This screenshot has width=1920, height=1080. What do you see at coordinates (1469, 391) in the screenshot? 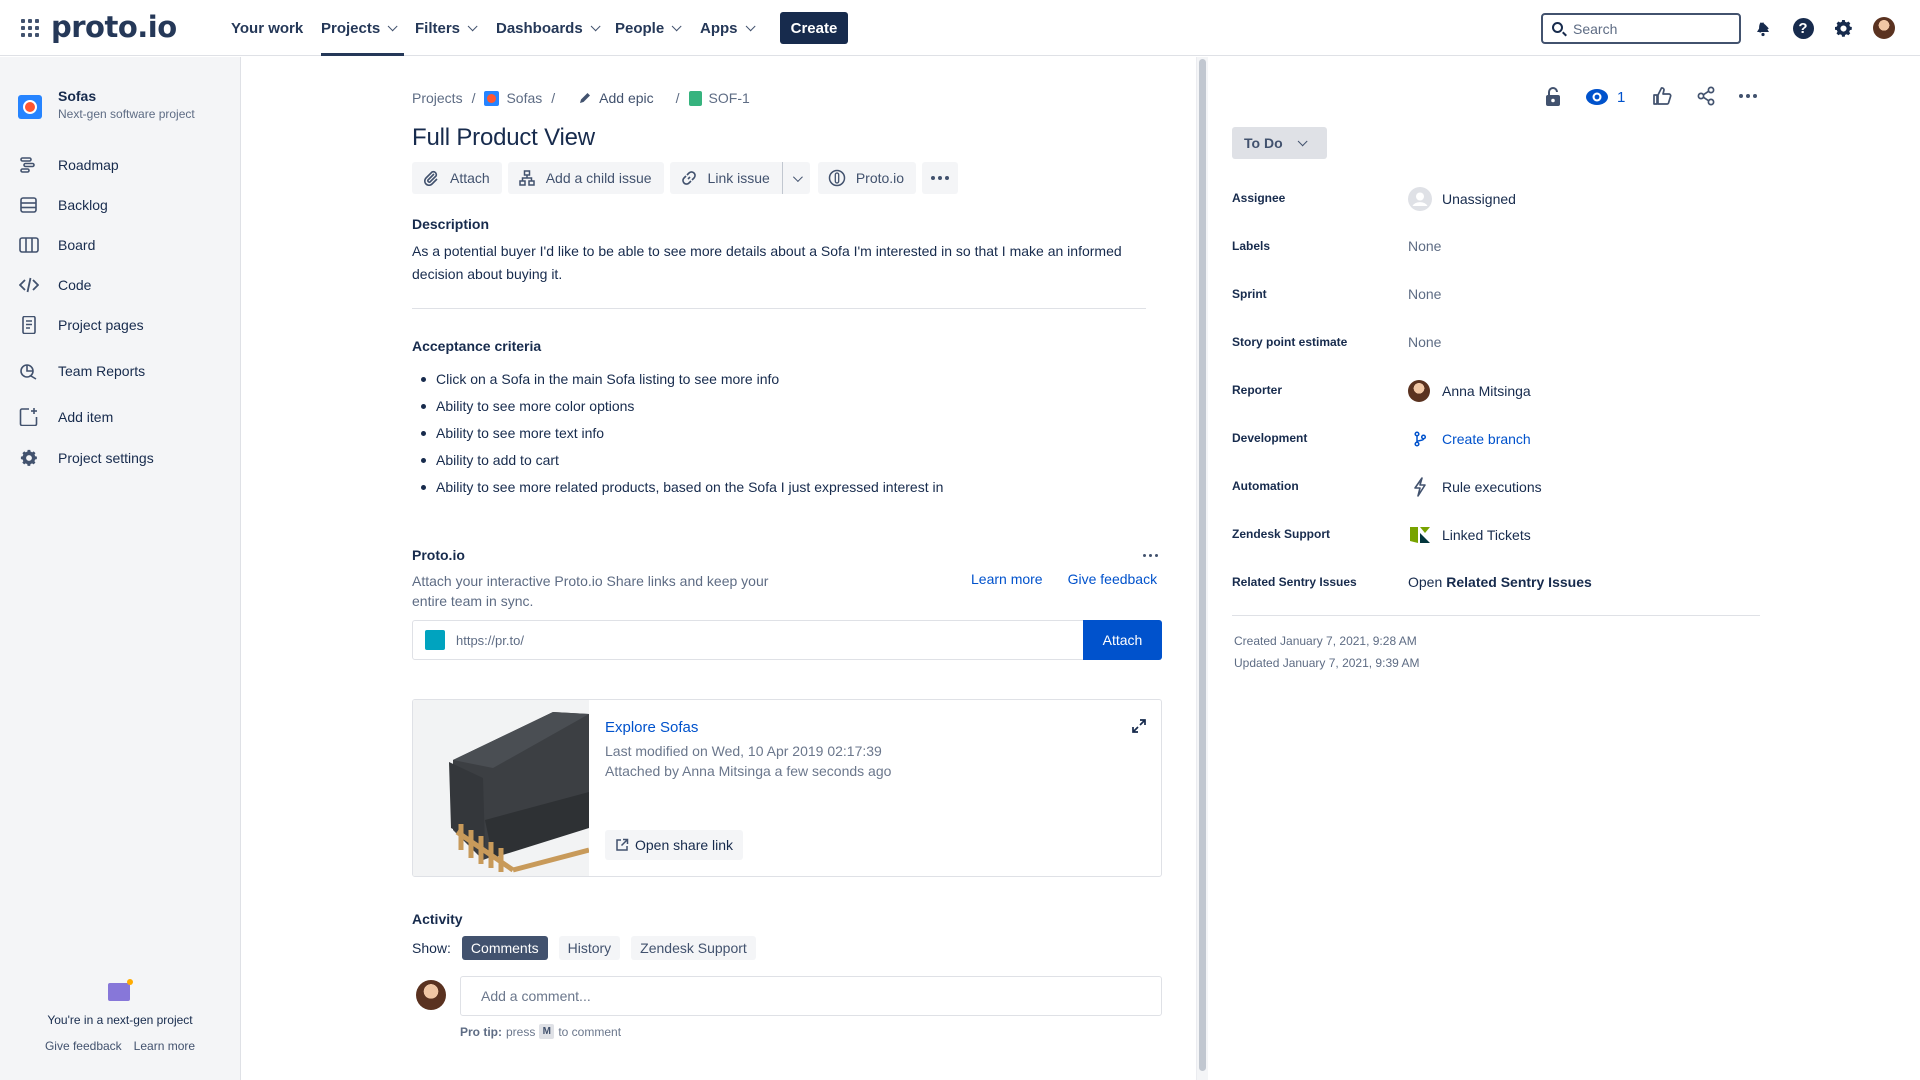
I see `reporter-value: Anna Mitsinga` at bounding box center [1469, 391].